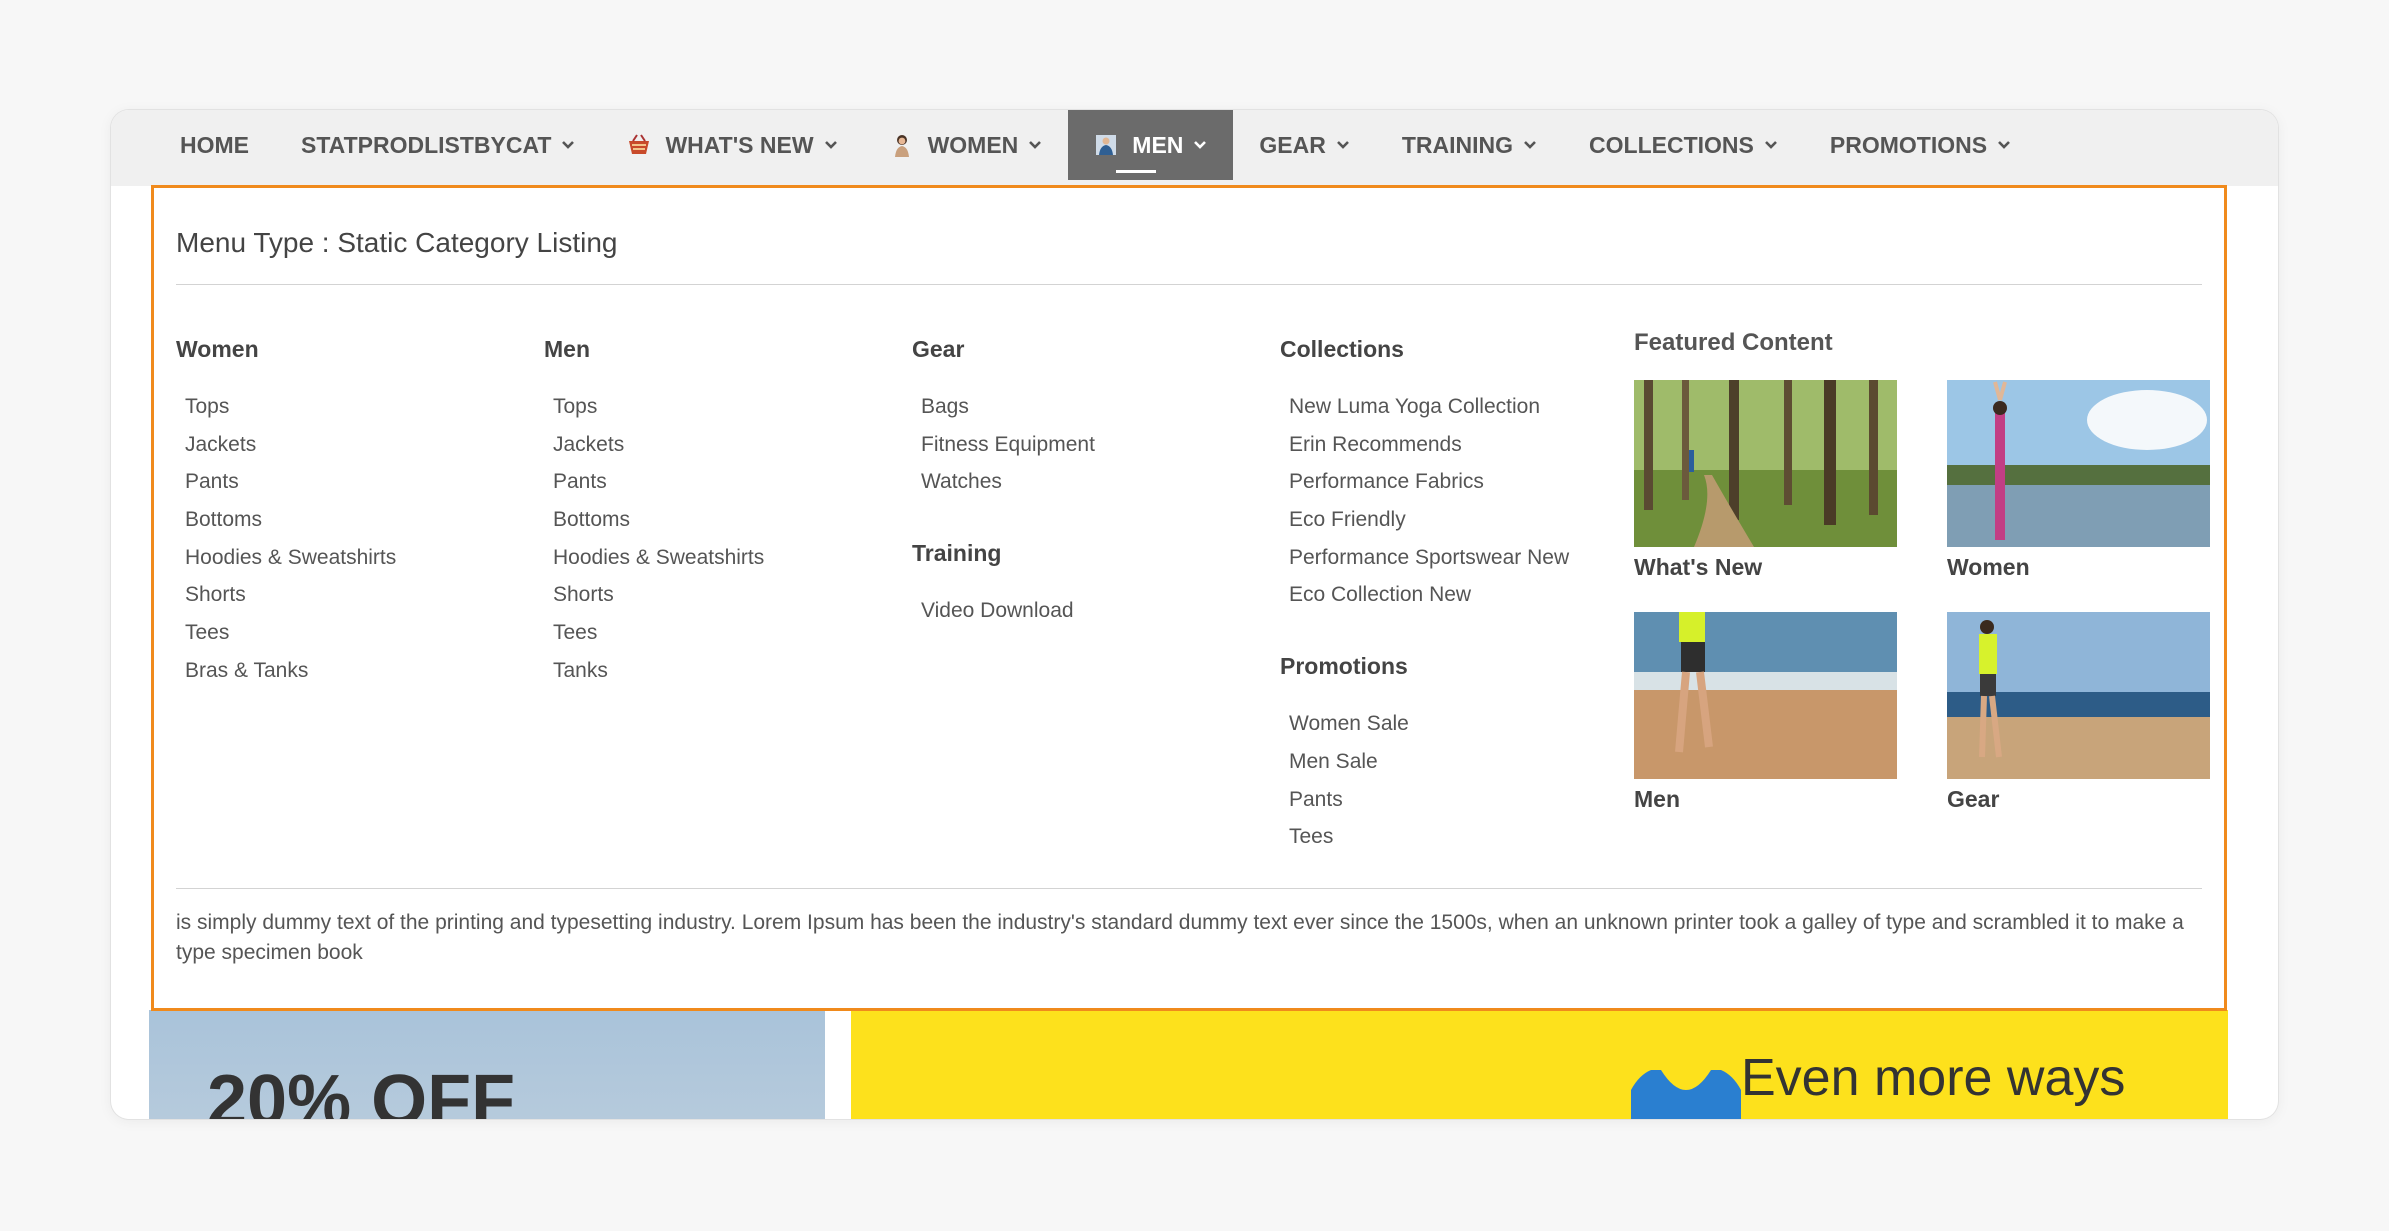  Describe the element at coordinates (290, 676) in the screenshot. I see `category-link: Bras & Tanks` at that location.